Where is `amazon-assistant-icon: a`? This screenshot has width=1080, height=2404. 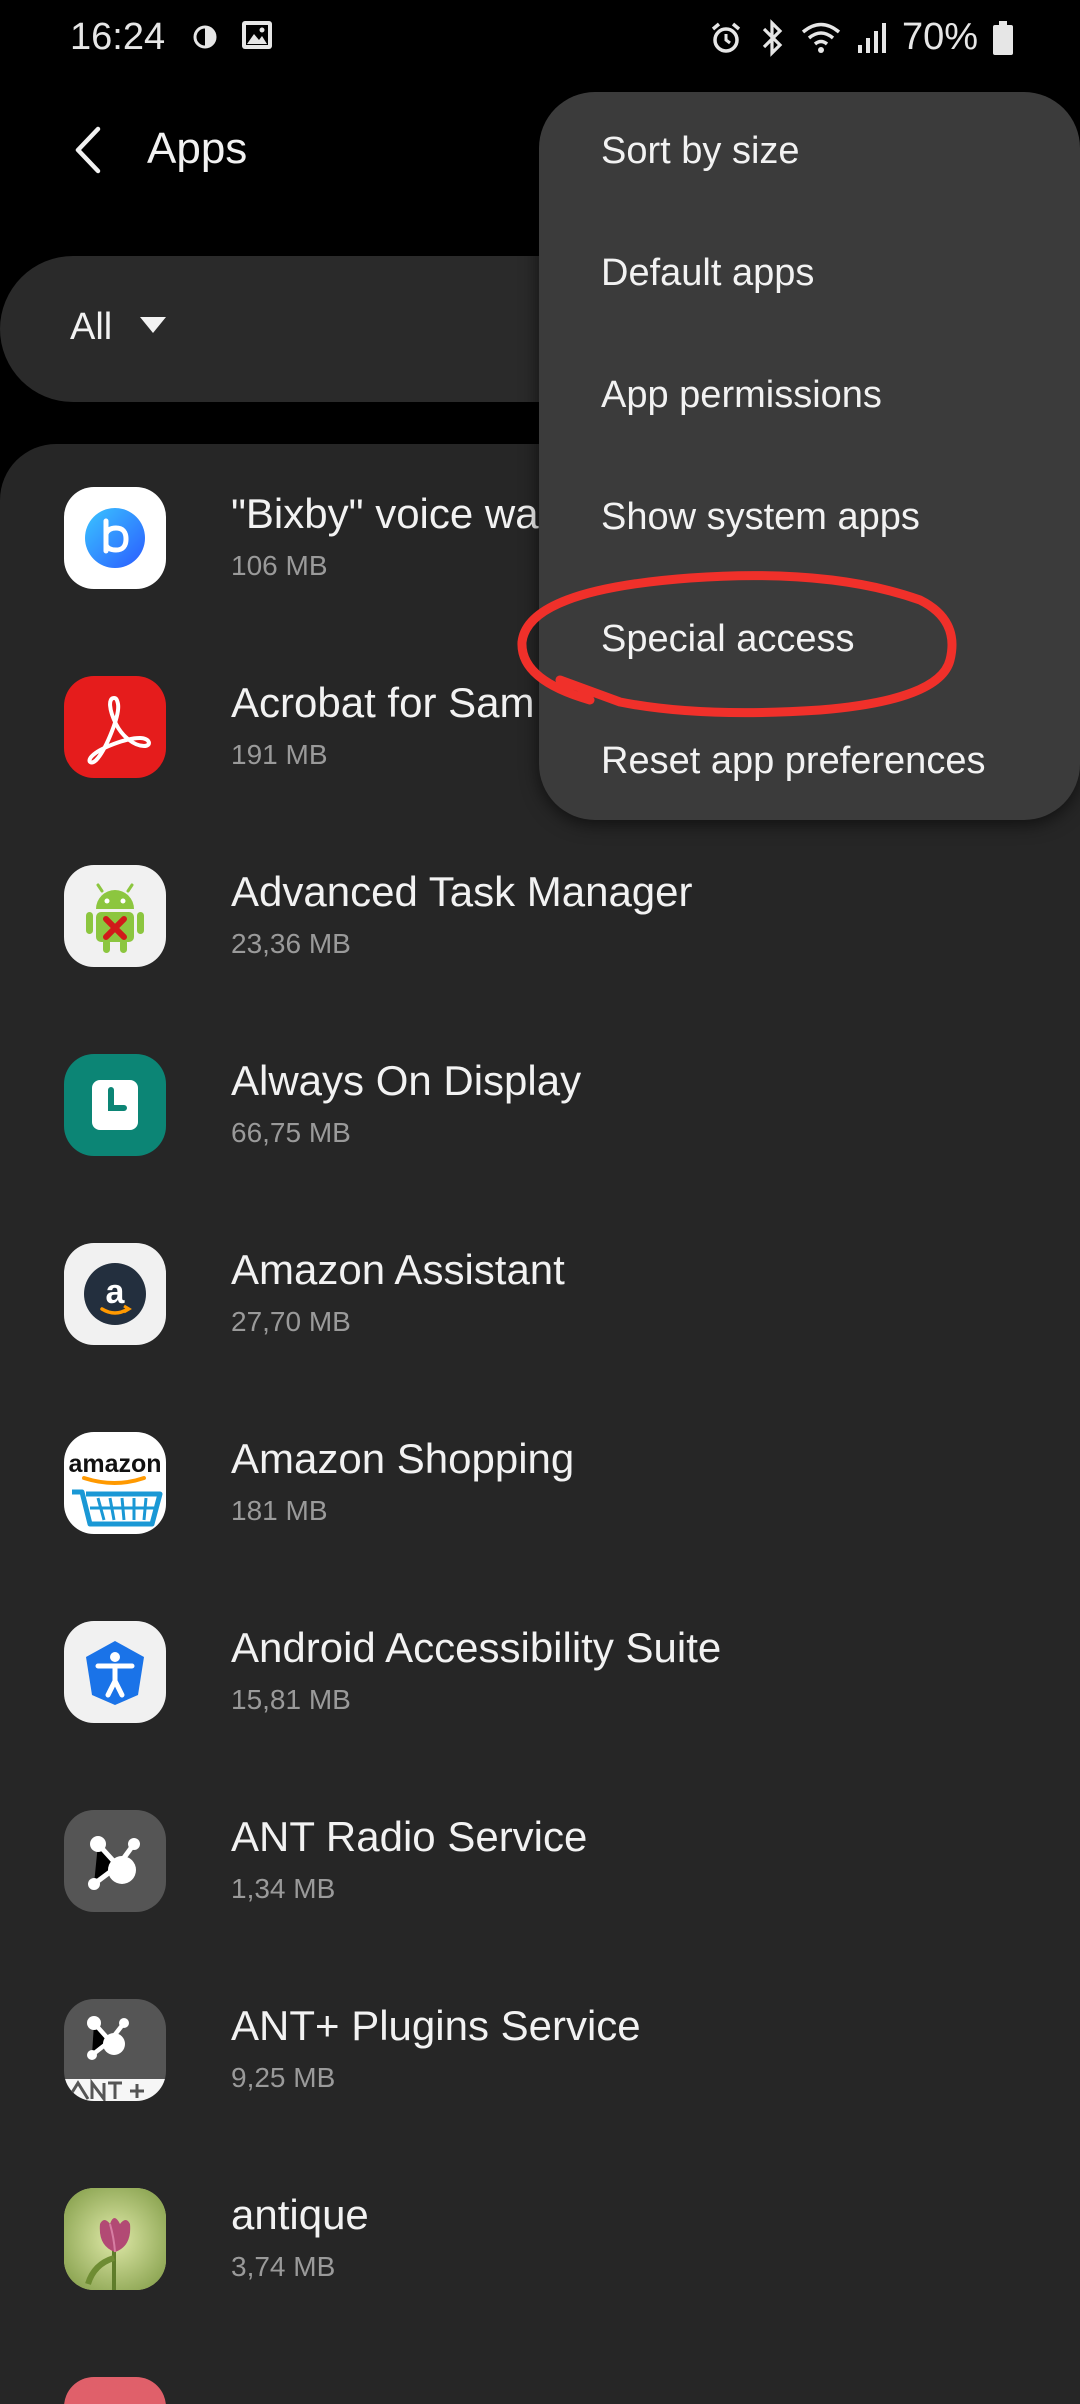
amazon-assistant-icon: a is located at coordinates (115, 1294).